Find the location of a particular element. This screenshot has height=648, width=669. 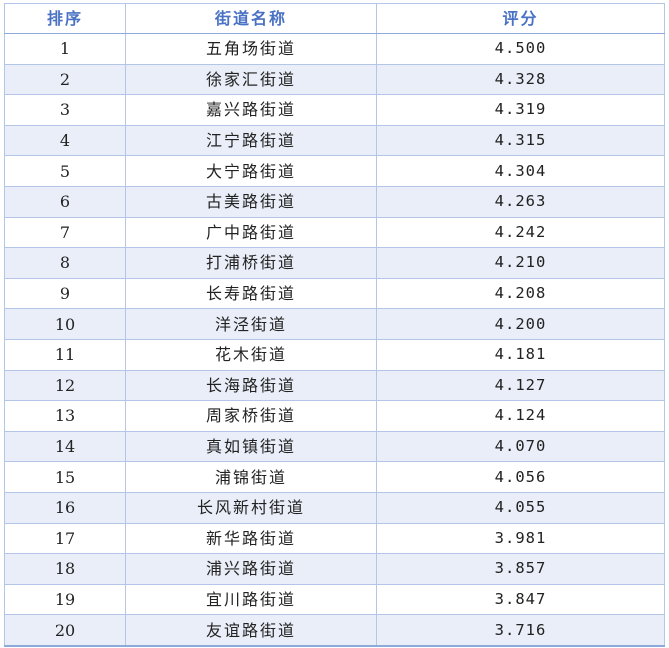

table-row: 13 周家桥街道 4.124 is located at coordinates (334, 416).